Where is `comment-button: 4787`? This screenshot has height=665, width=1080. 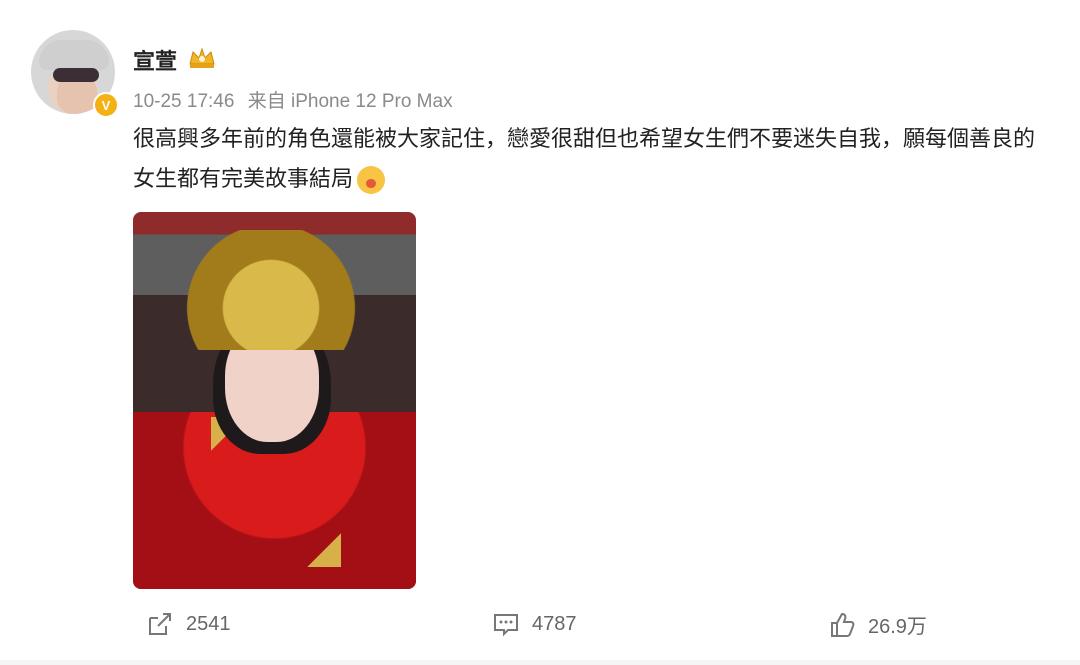 comment-button: 4787 is located at coordinates (534, 624).